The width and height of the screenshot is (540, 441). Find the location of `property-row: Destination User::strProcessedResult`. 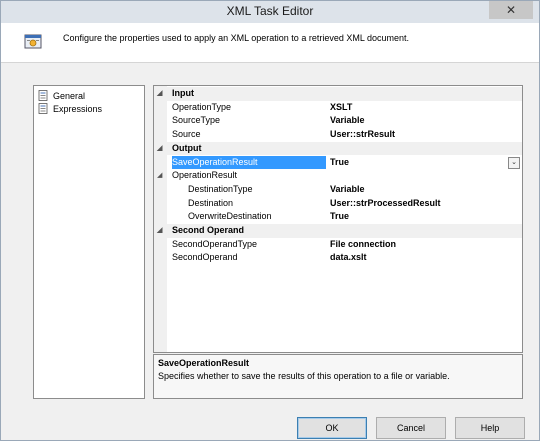

property-row: Destination User::strProcessedResult is located at coordinates (338, 204).